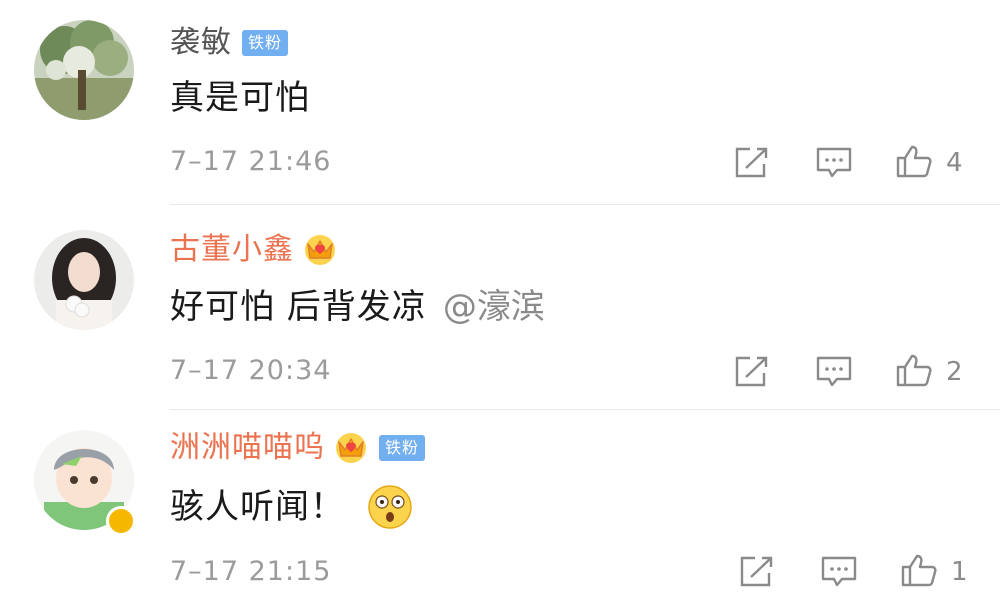 The width and height of the screenshot is (1000, 612). I want to click on comment-text-row: 真是可怕, so click(240, 98).